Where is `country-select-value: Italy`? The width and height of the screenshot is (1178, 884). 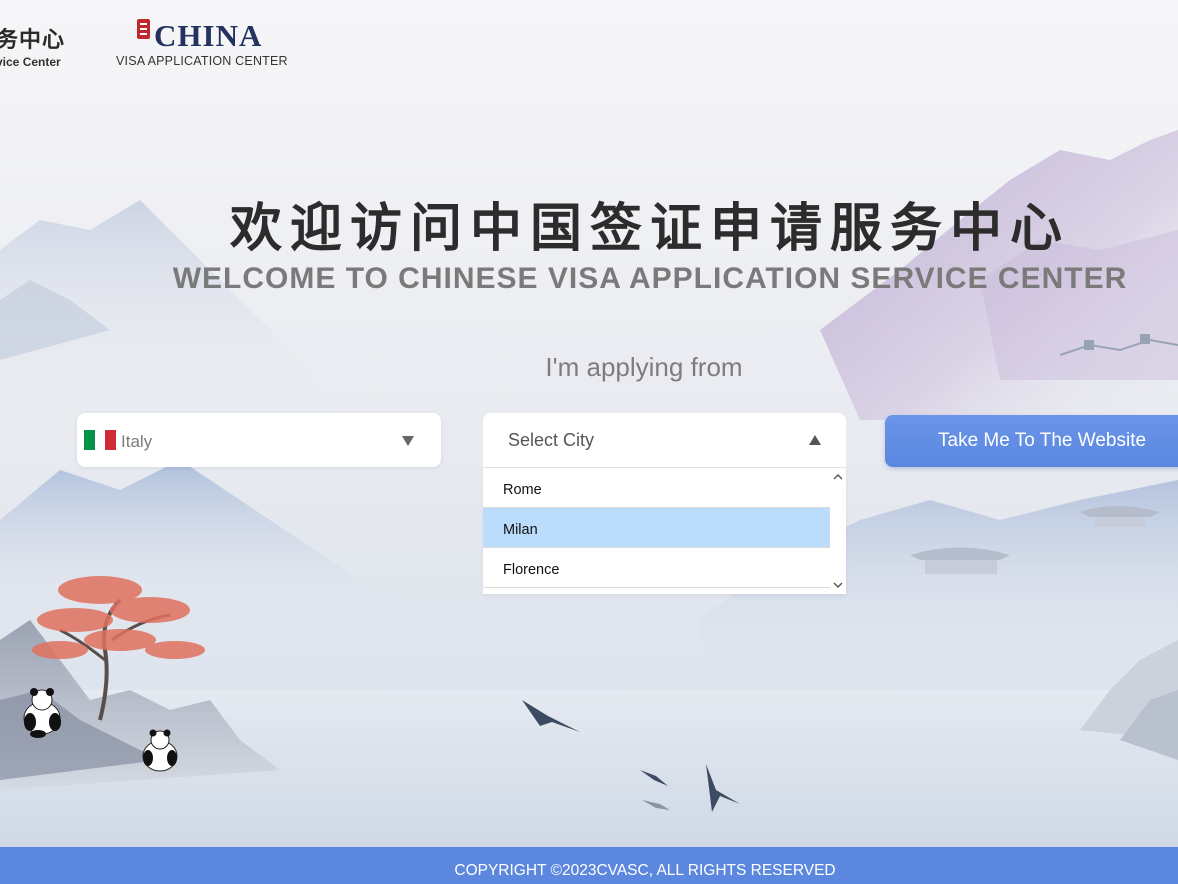 country-select-value: Italy is located at coordinates (137, 441).